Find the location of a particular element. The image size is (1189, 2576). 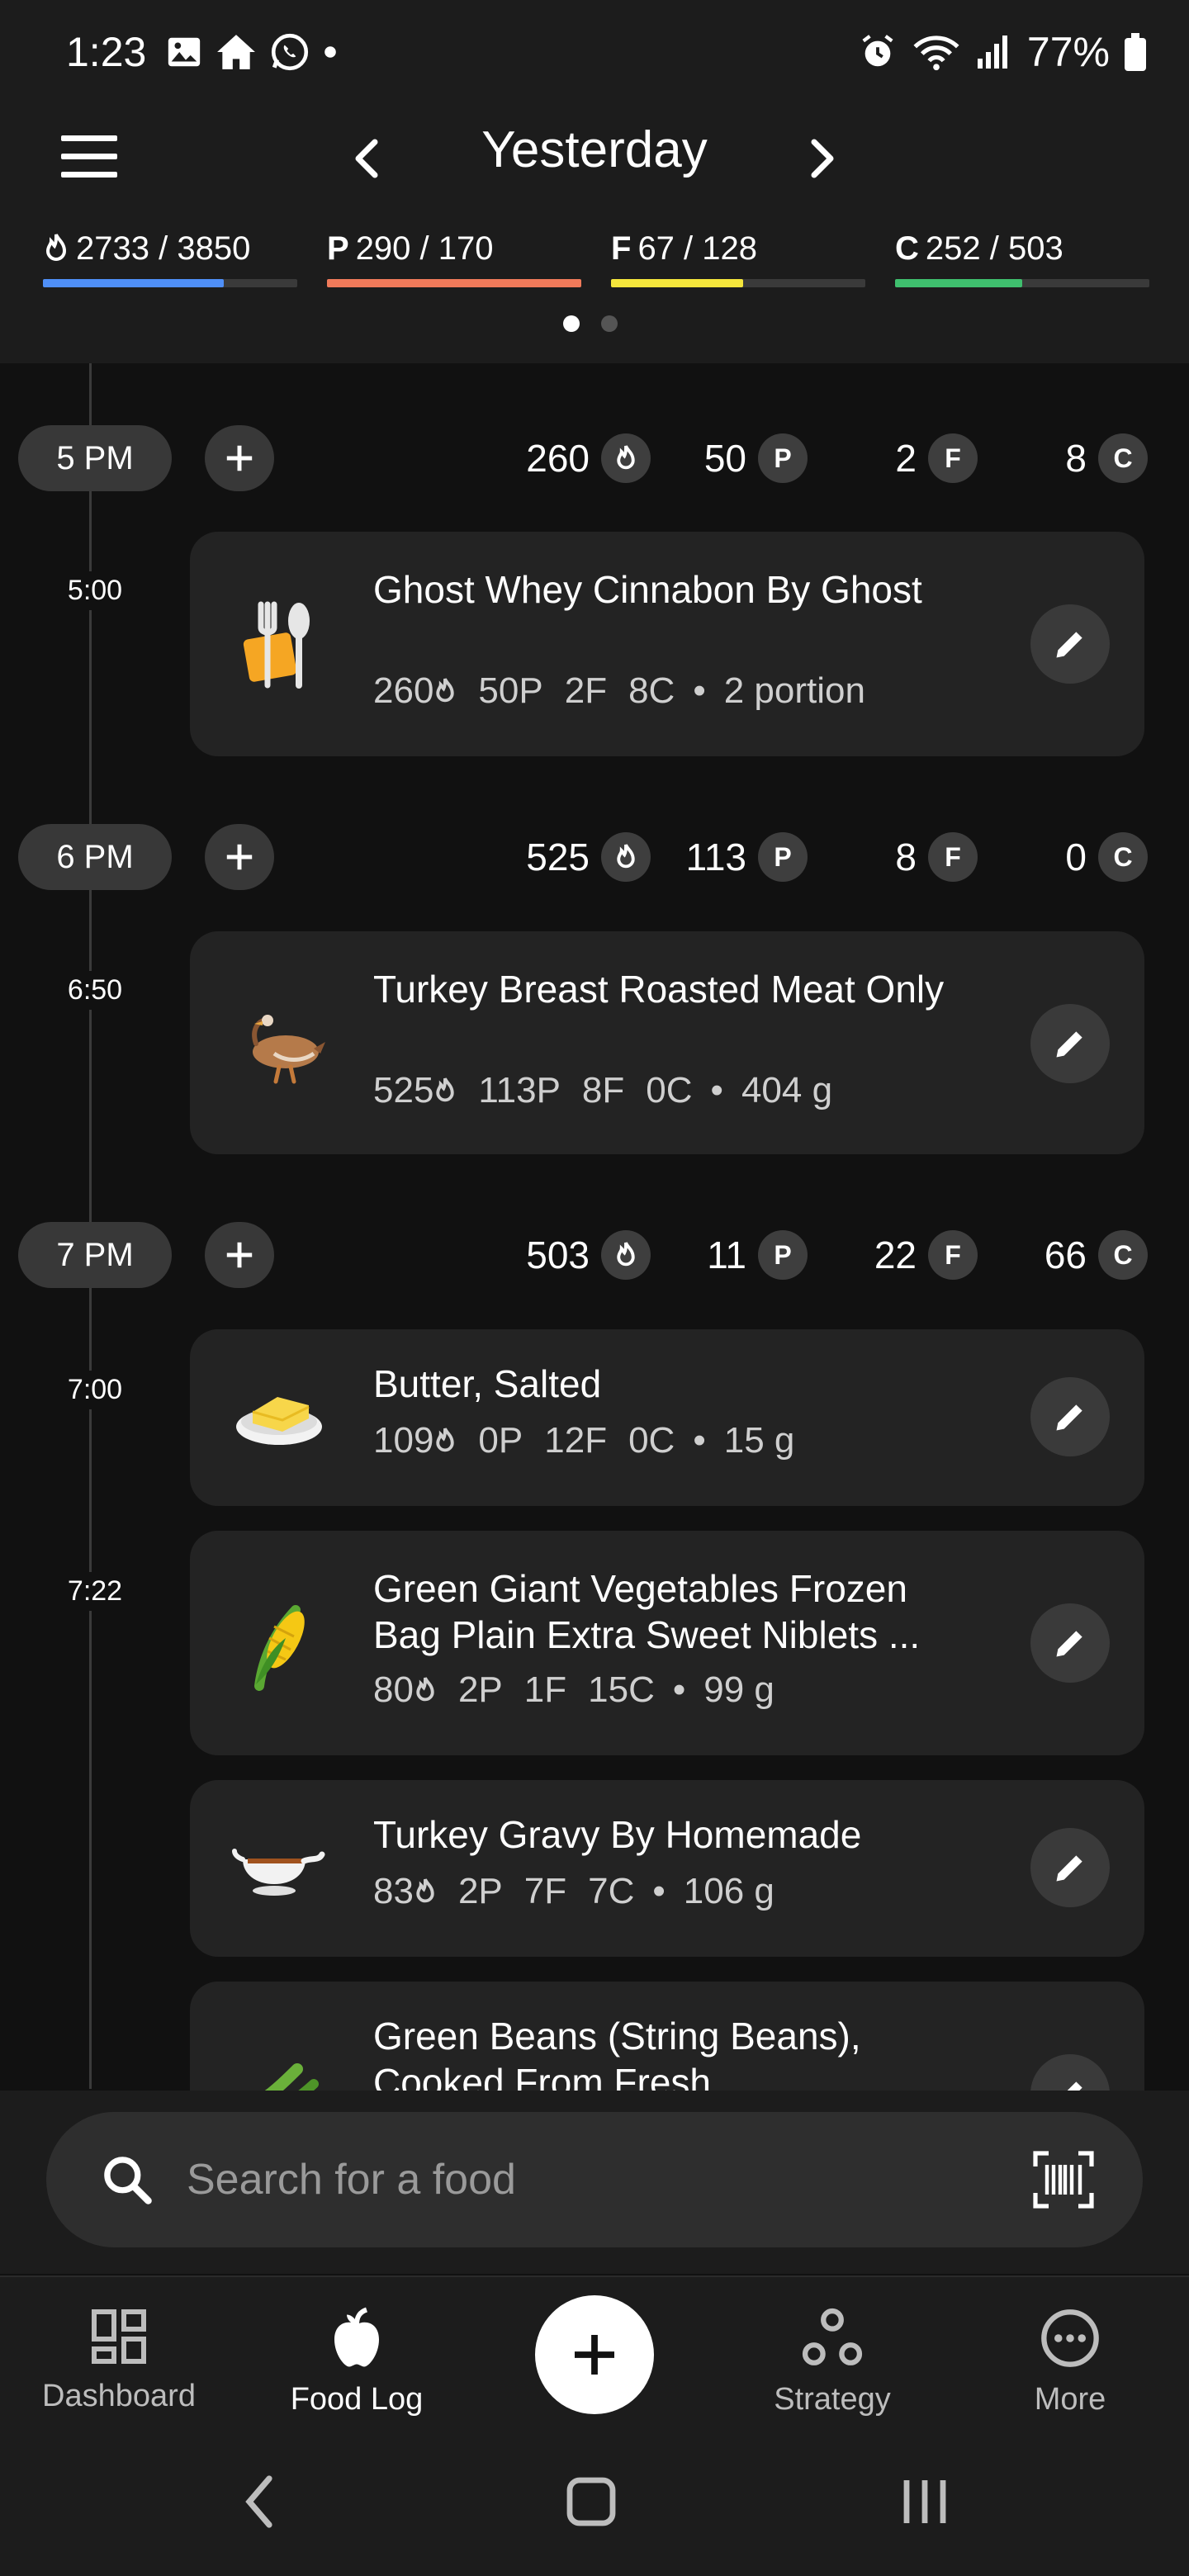

entry-portion: 106 g is located at coordinates (729, 1891).